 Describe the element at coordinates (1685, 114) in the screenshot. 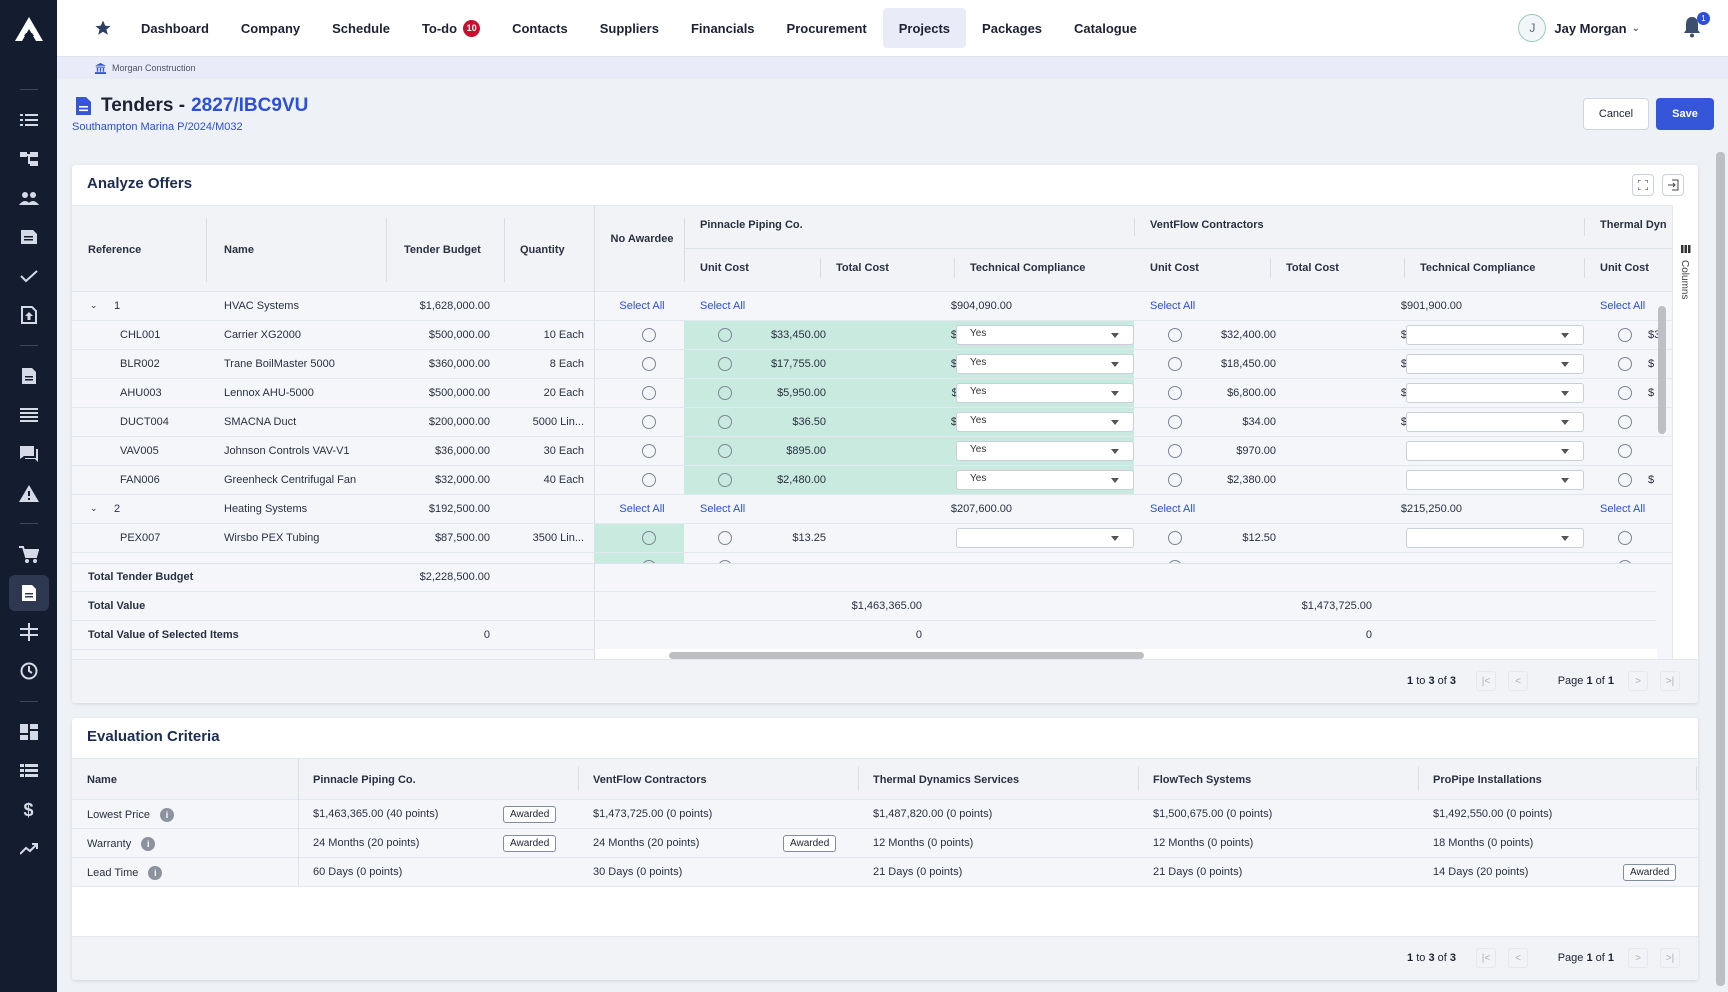

I see `save-button: Save` at that location.